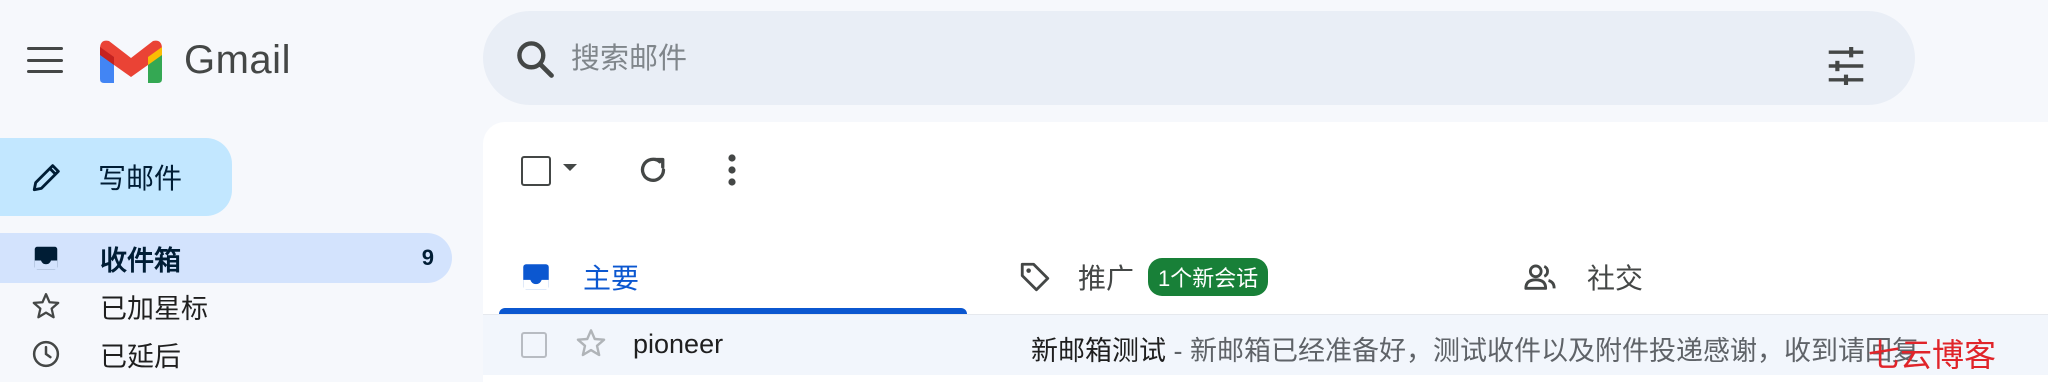 The image size is (2048, 382). Describe the element at coordinates (1098, 351) in the screenshot. I see `email-subject: 新邮箱测试` at that location.